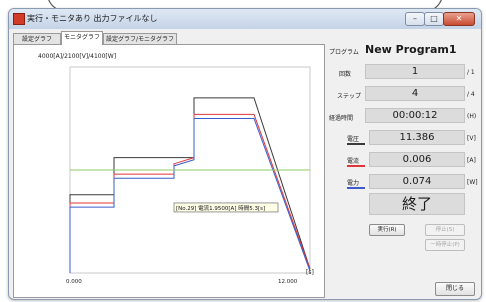 This screenshot has width=486, height=302. I want to click on tab-monitor-graph: モニタグラフ, so click(82, 38).